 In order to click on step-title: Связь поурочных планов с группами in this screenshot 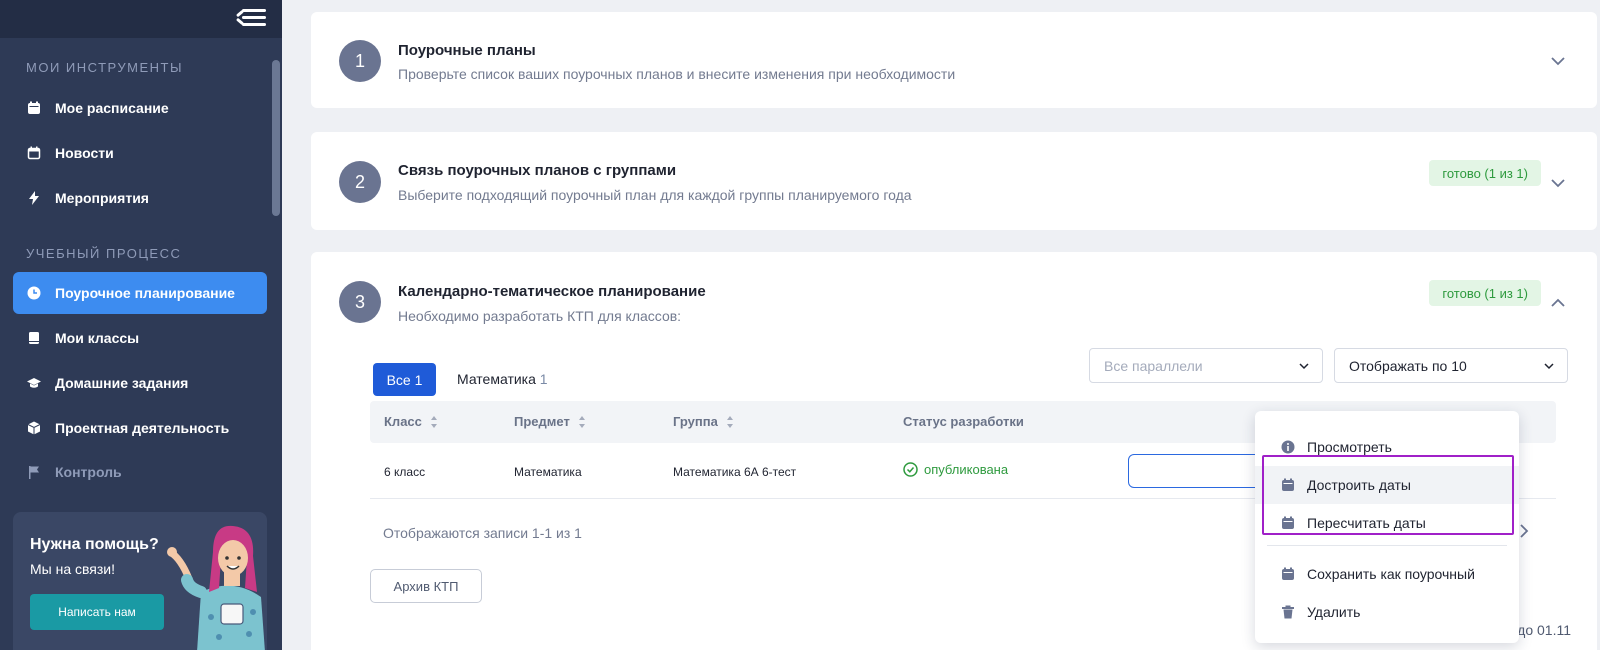, I will do `click(537, 170)`.